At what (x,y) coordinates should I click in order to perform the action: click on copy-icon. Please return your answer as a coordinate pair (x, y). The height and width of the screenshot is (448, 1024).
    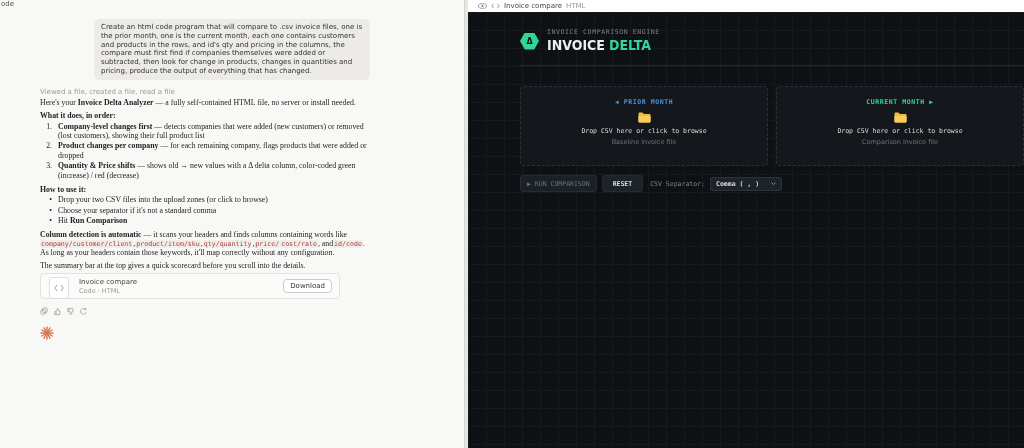
    Looking at the image, I should click on (44, 312).